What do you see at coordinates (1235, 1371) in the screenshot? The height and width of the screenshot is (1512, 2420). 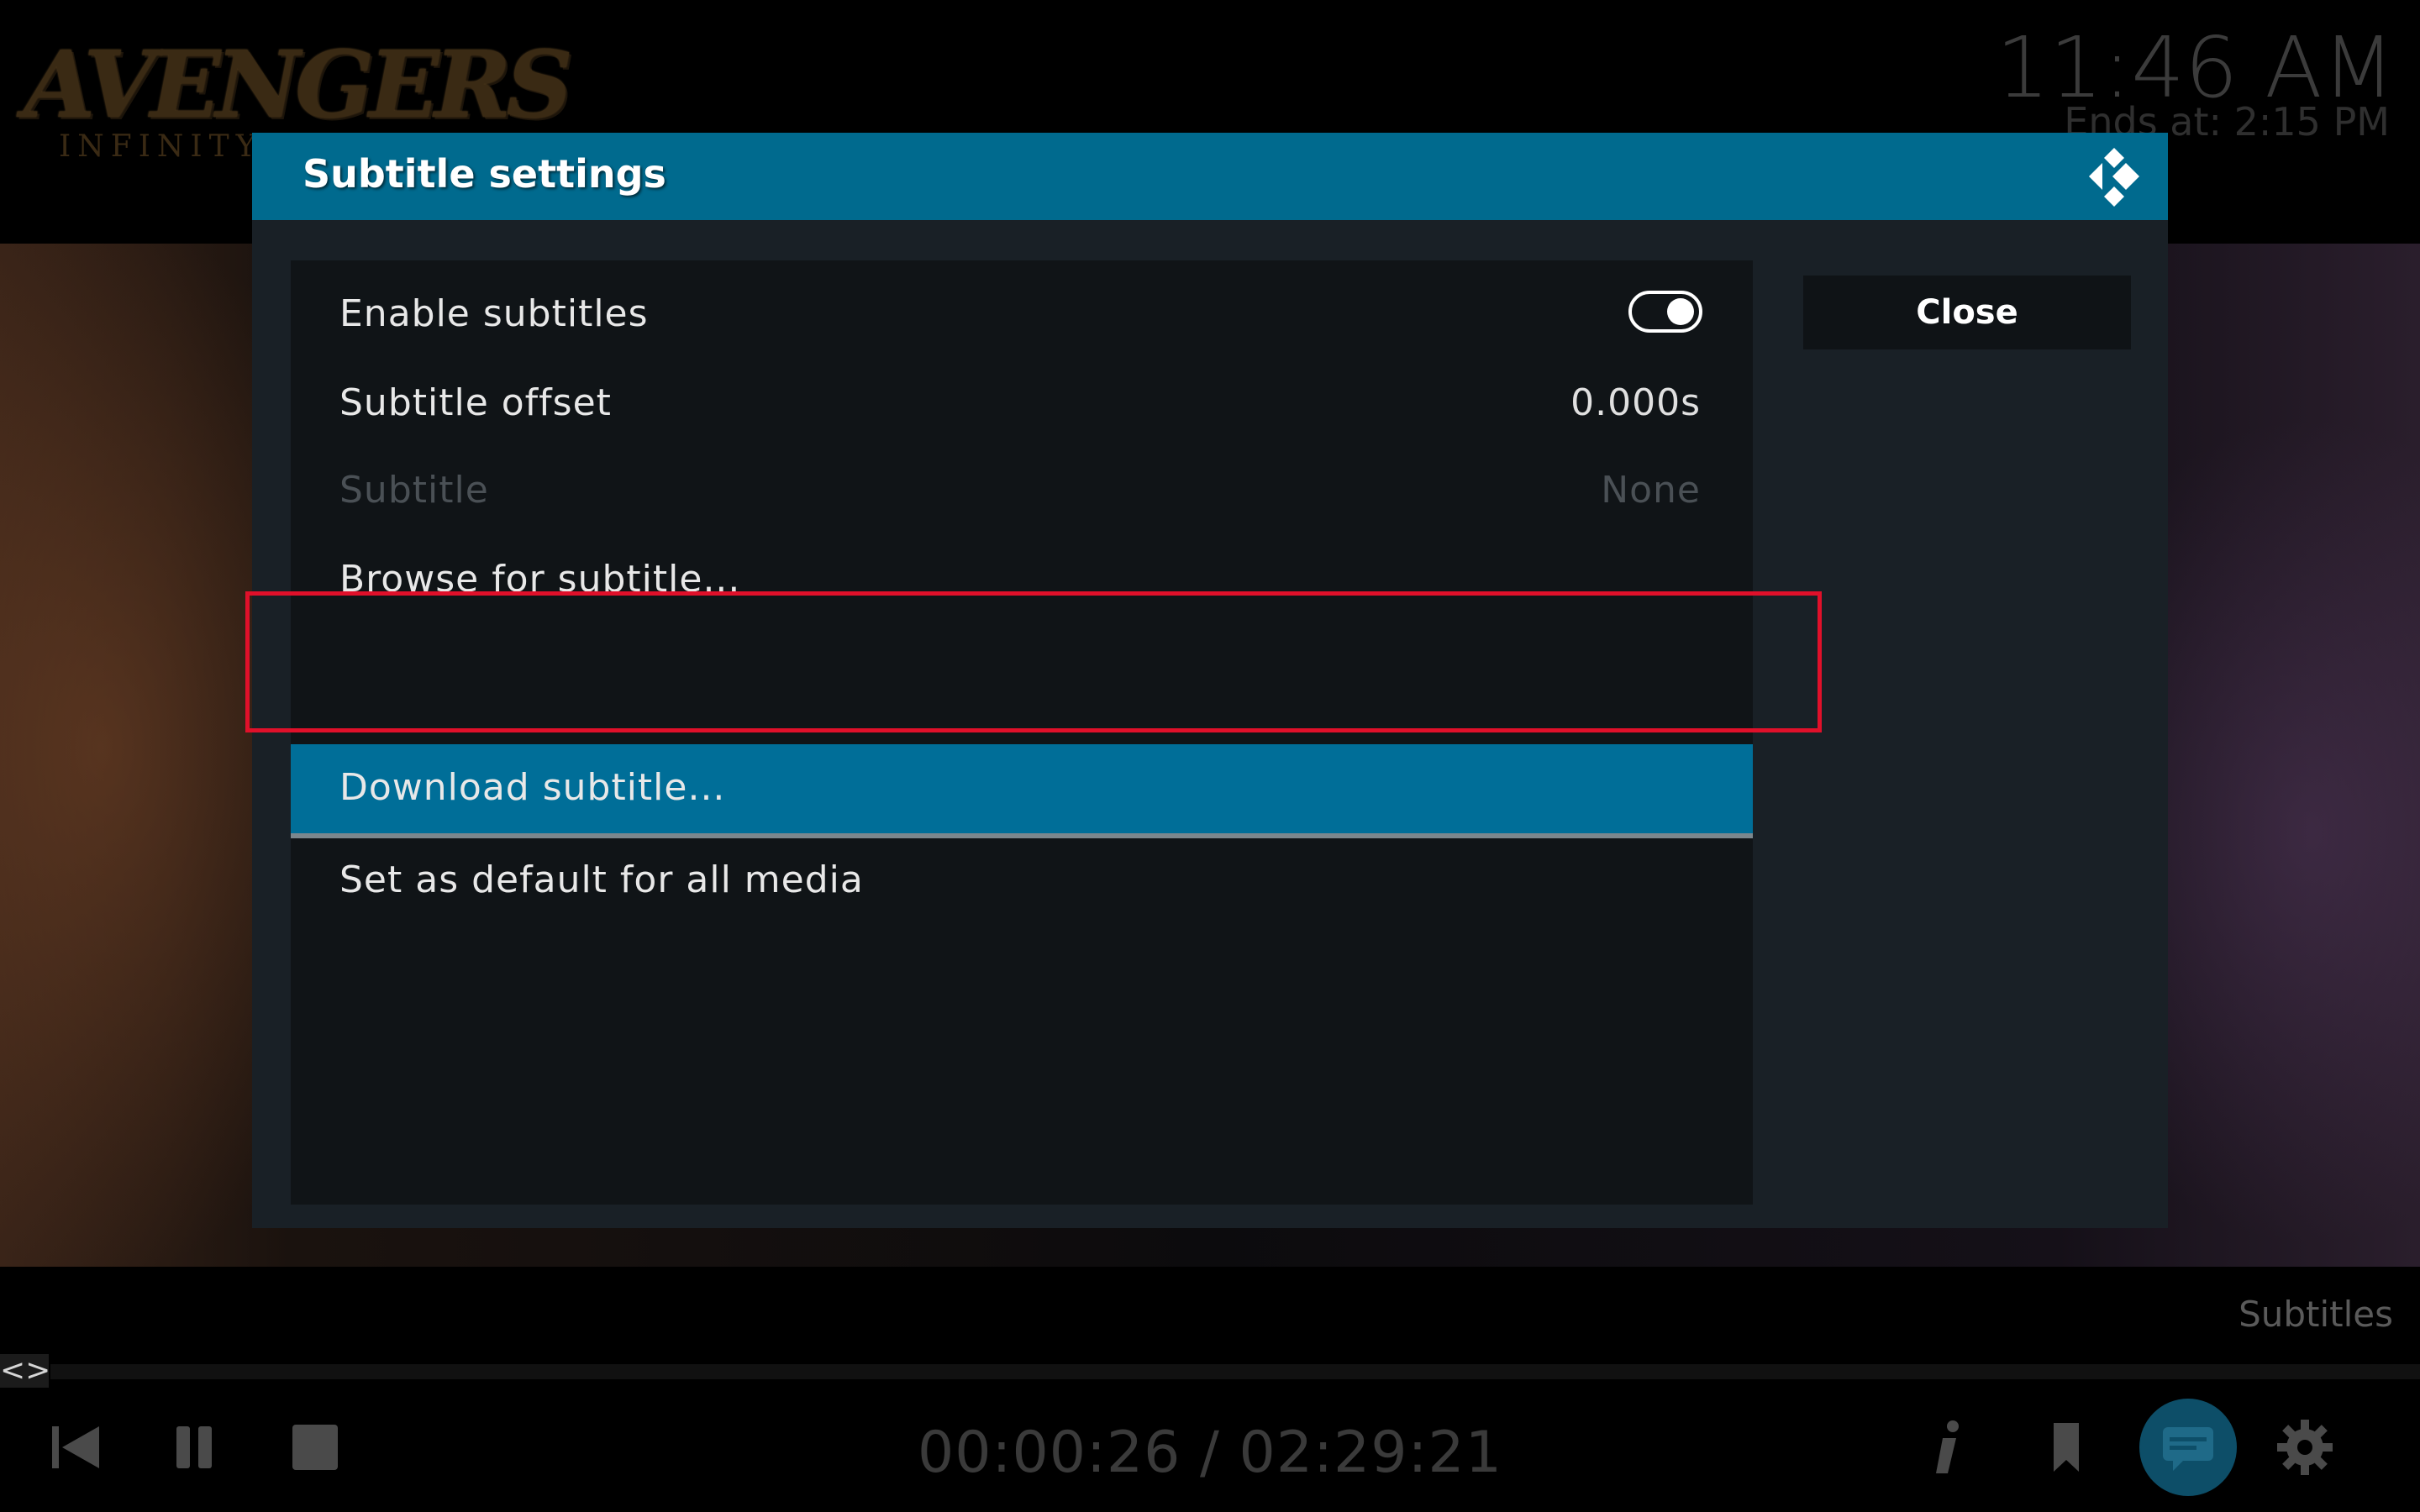 I see `seek-bar` at bounding box center [1235, 1371].